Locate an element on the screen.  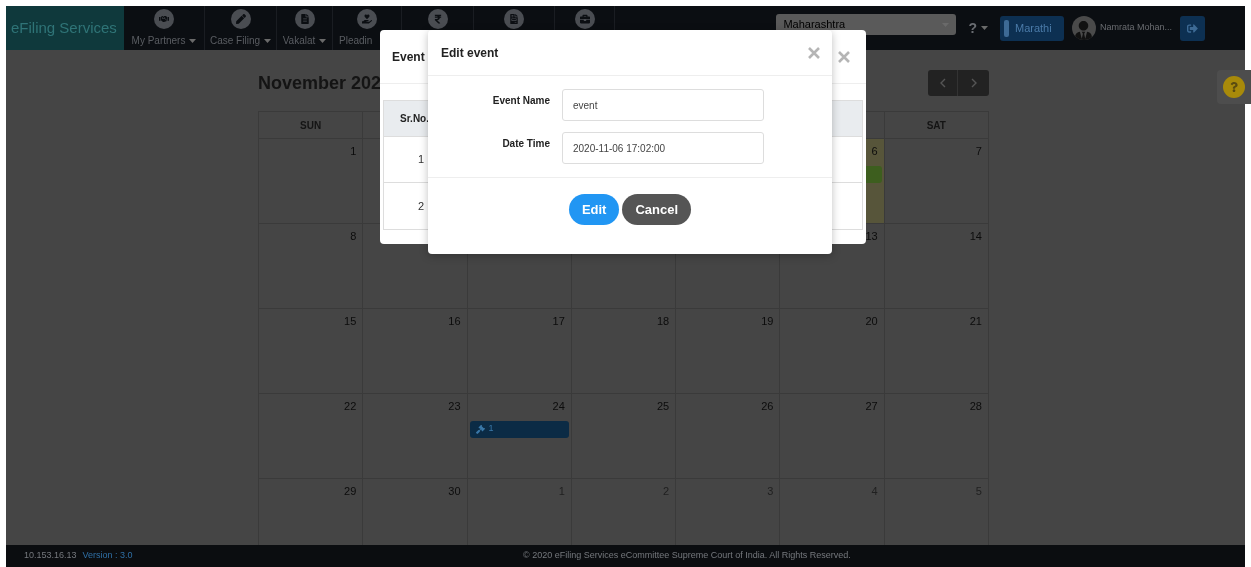
rupee-icon is located at coordinates (437, 19).